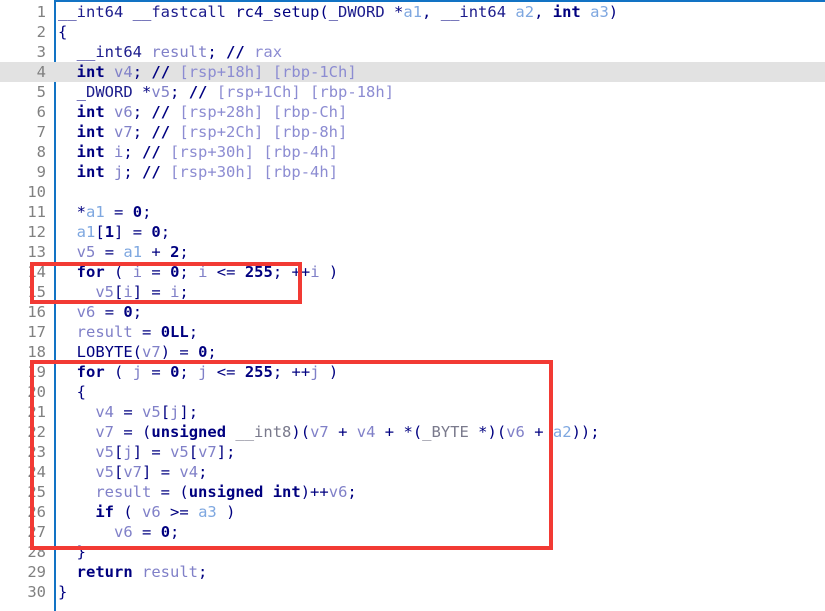  Describe the element at coordinates (105, 212) in the screenshot. I see `code-text: *a1 = 0;` at that location.